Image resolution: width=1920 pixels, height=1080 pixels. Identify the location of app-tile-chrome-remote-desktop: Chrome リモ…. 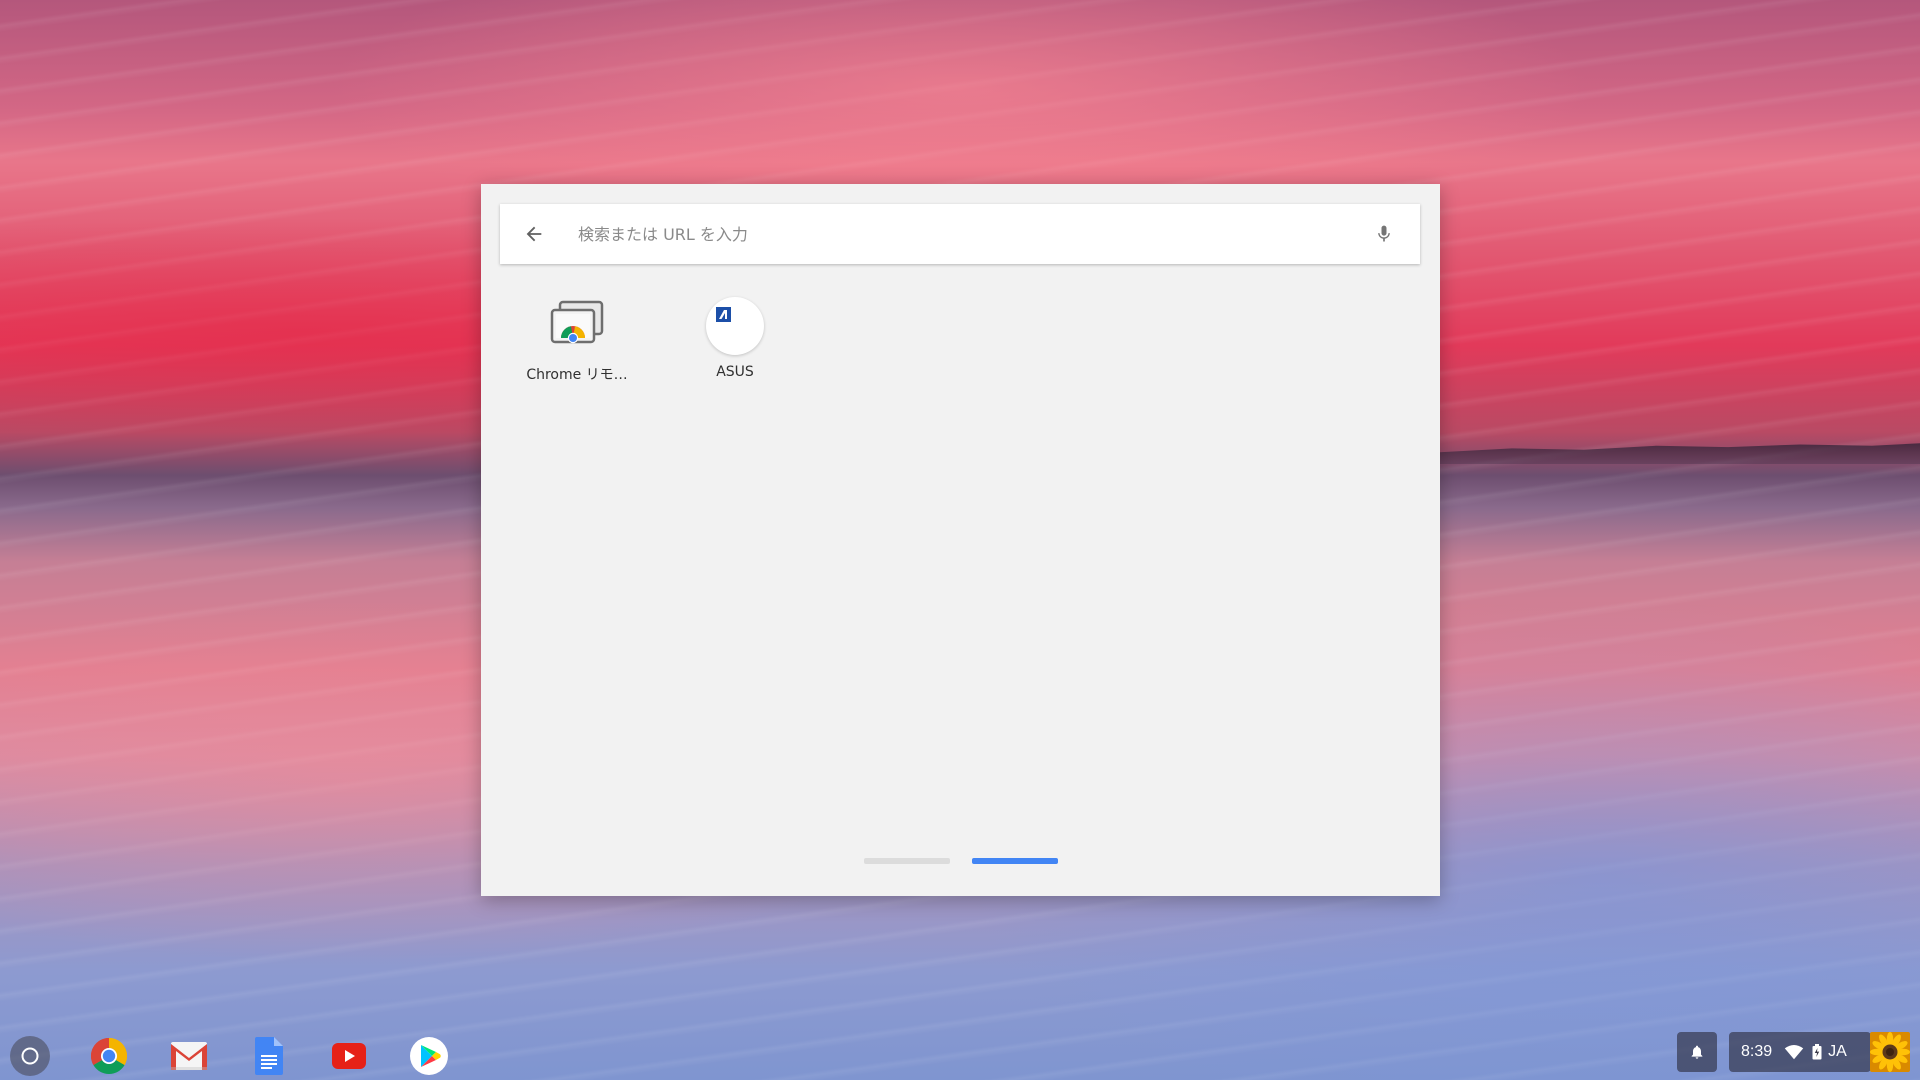
(577, 346).